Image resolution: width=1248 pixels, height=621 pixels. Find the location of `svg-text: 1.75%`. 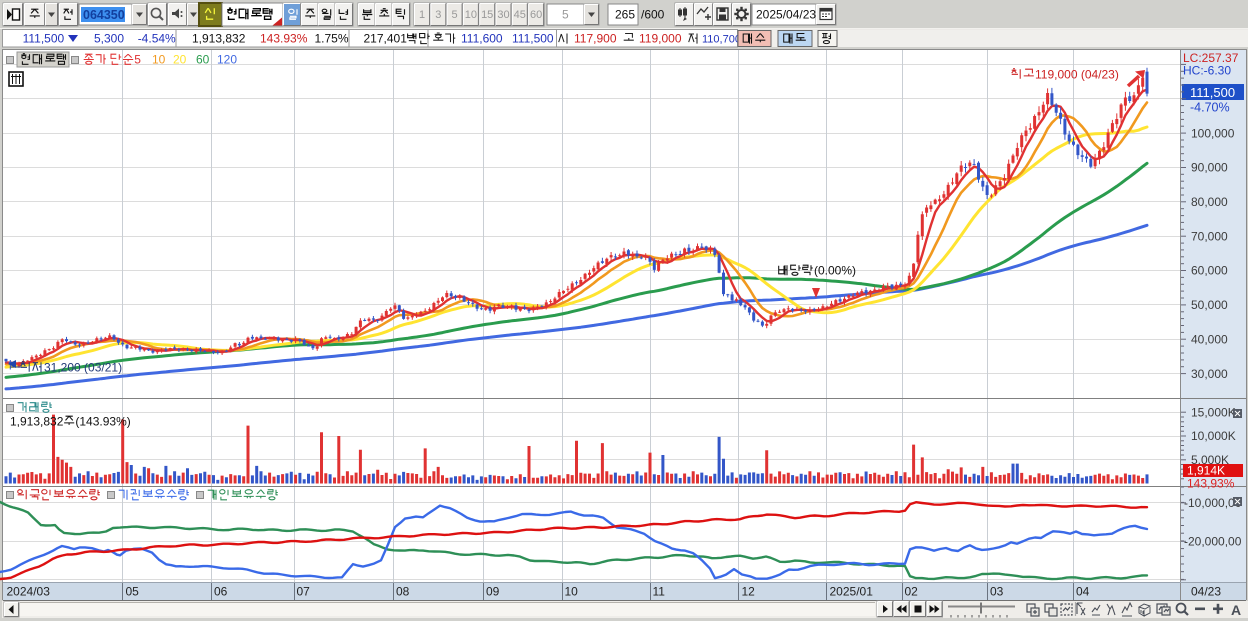

svg-text: 1.75% is located at coordinates (332, 39).